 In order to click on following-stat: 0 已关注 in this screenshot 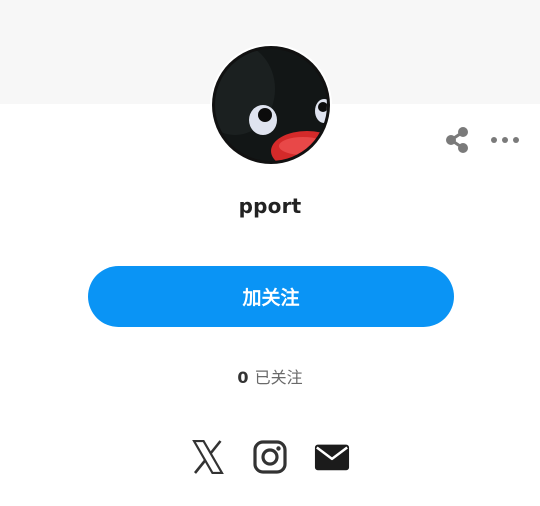, I will do `click(270, 376)`.